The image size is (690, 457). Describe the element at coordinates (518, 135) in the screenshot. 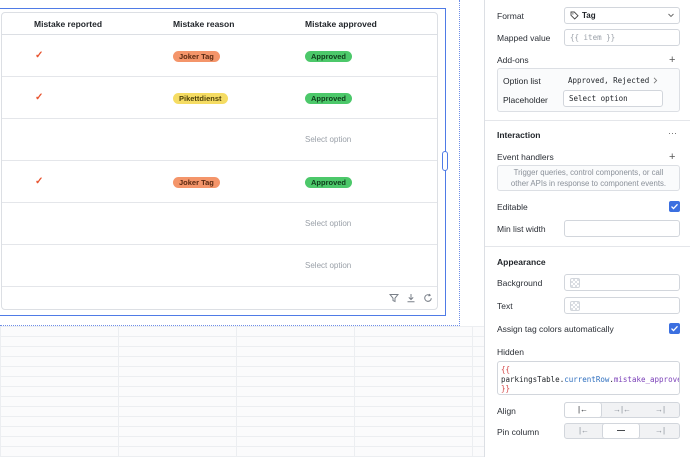

I see `interaction-section-title: Interaction` at that location.